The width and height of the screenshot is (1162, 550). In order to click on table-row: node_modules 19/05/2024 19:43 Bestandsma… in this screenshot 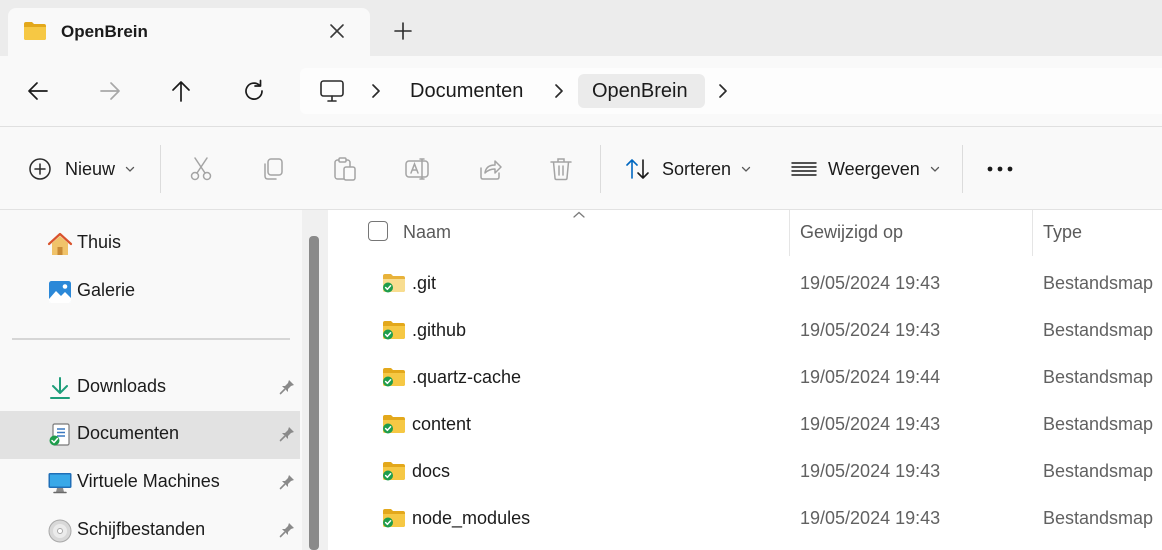, I will do `click(745, 518)`.